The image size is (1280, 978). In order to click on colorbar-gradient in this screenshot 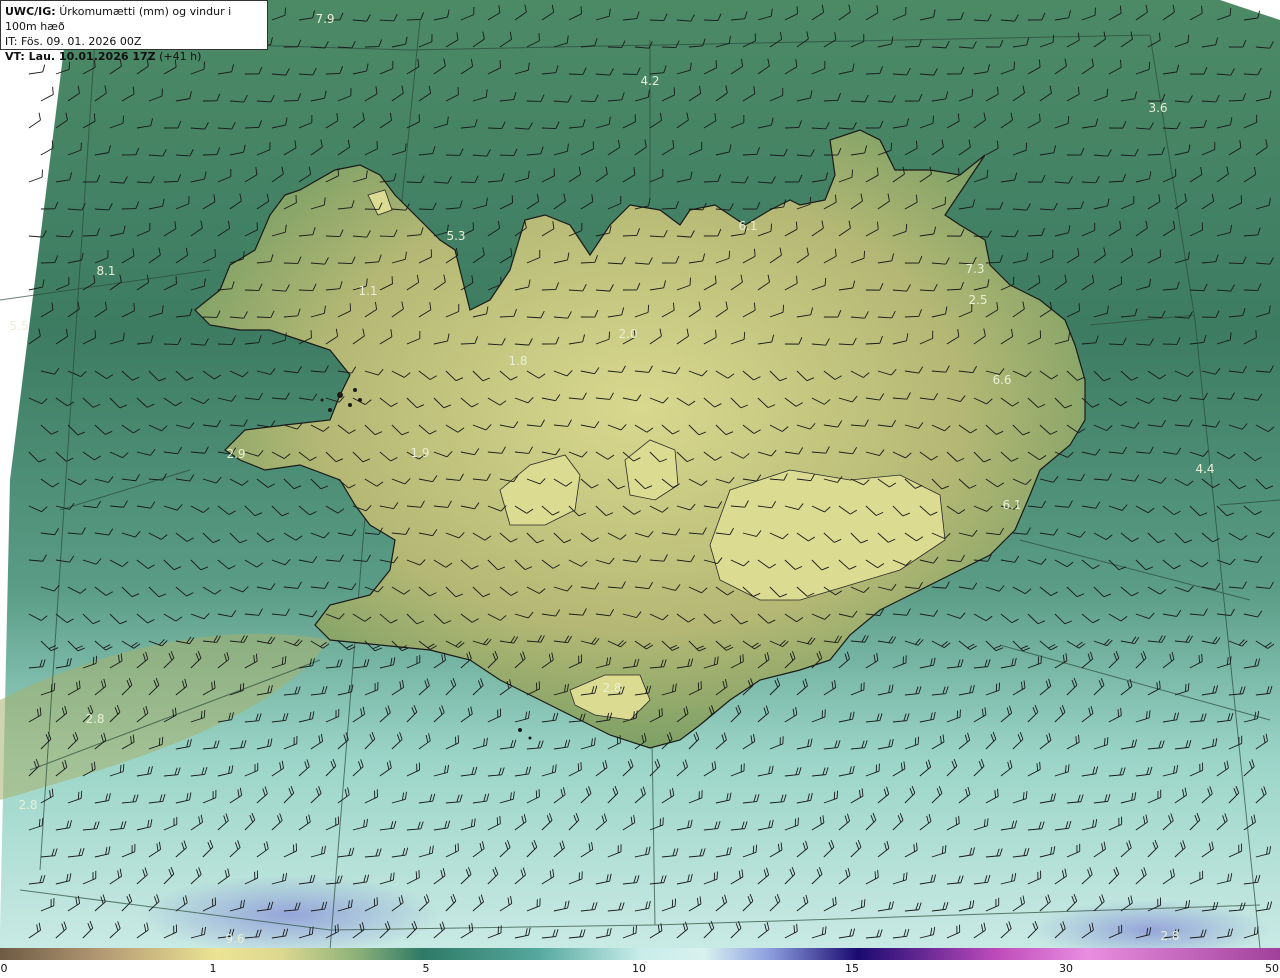, I will do `click(640, 954)`.